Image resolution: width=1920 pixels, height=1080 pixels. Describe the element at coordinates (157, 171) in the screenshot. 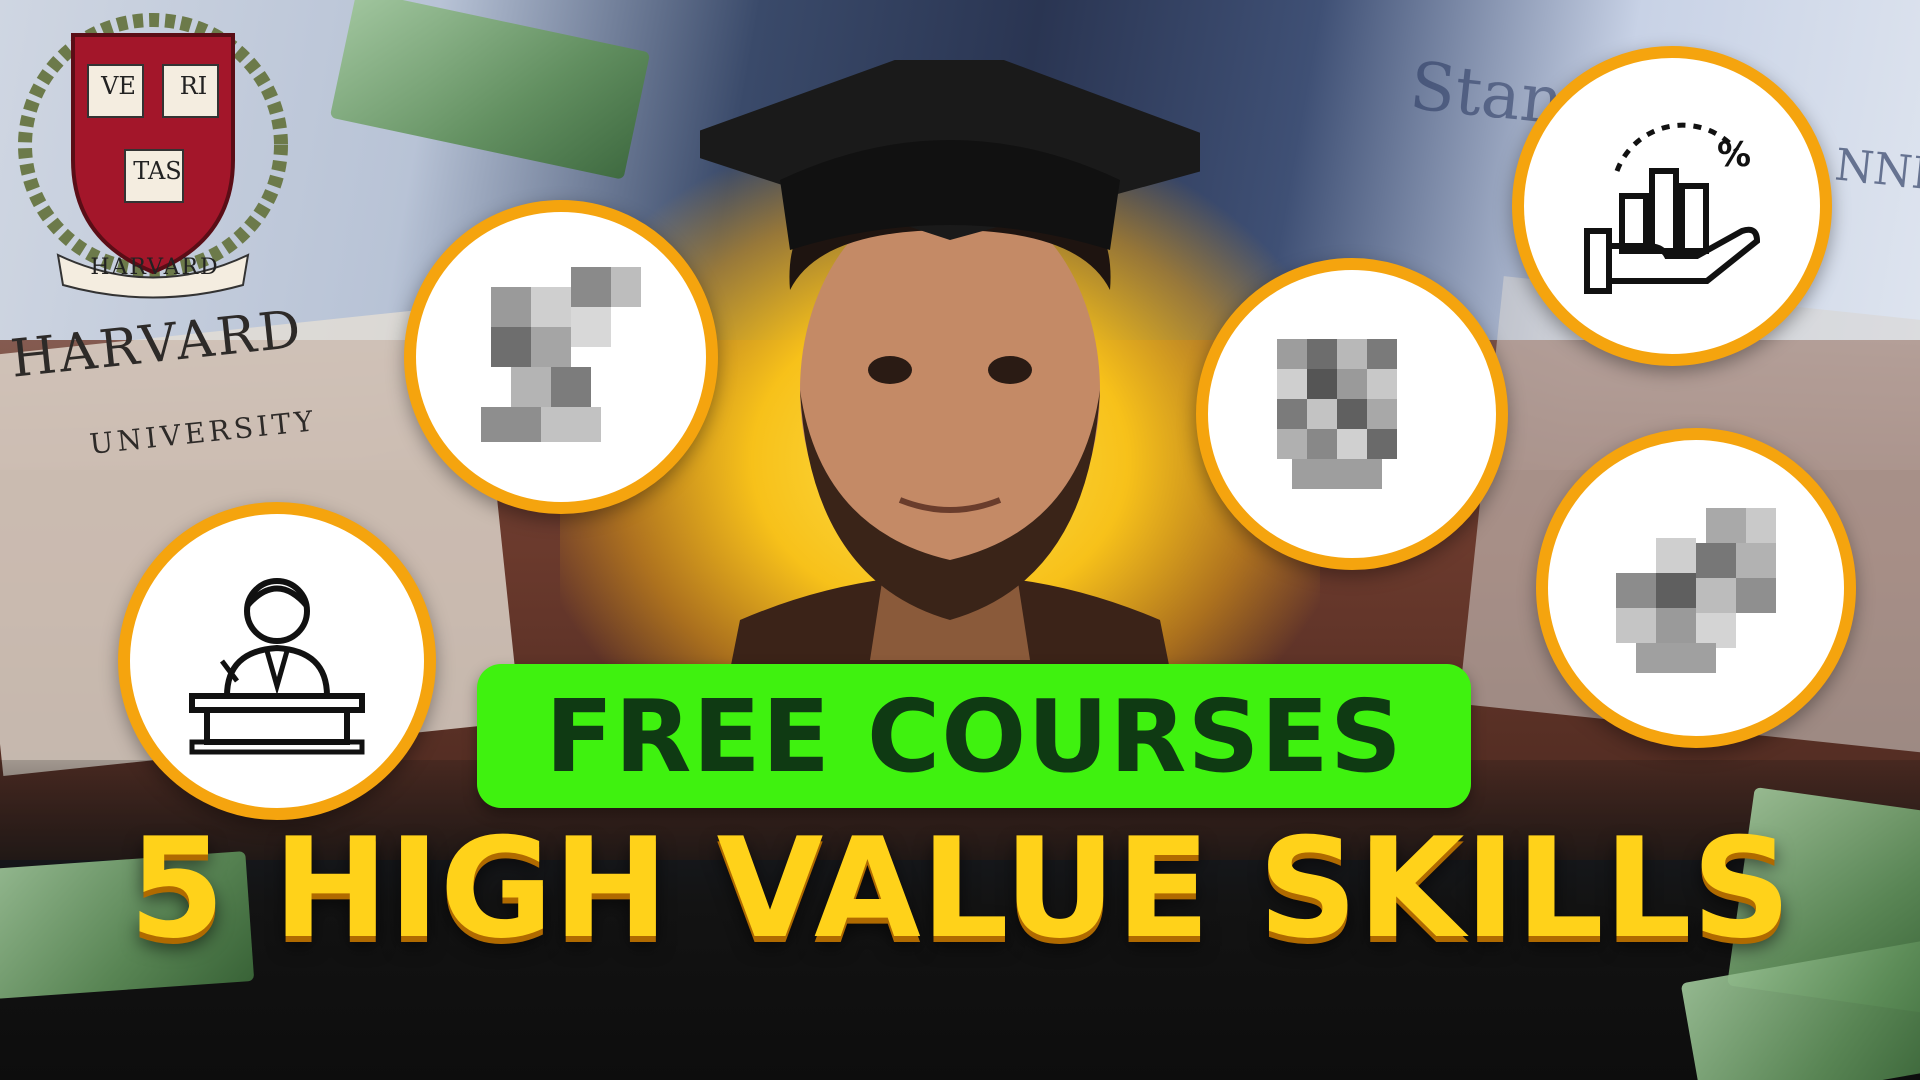

I see `crest-label-tas: TAS` at that location.